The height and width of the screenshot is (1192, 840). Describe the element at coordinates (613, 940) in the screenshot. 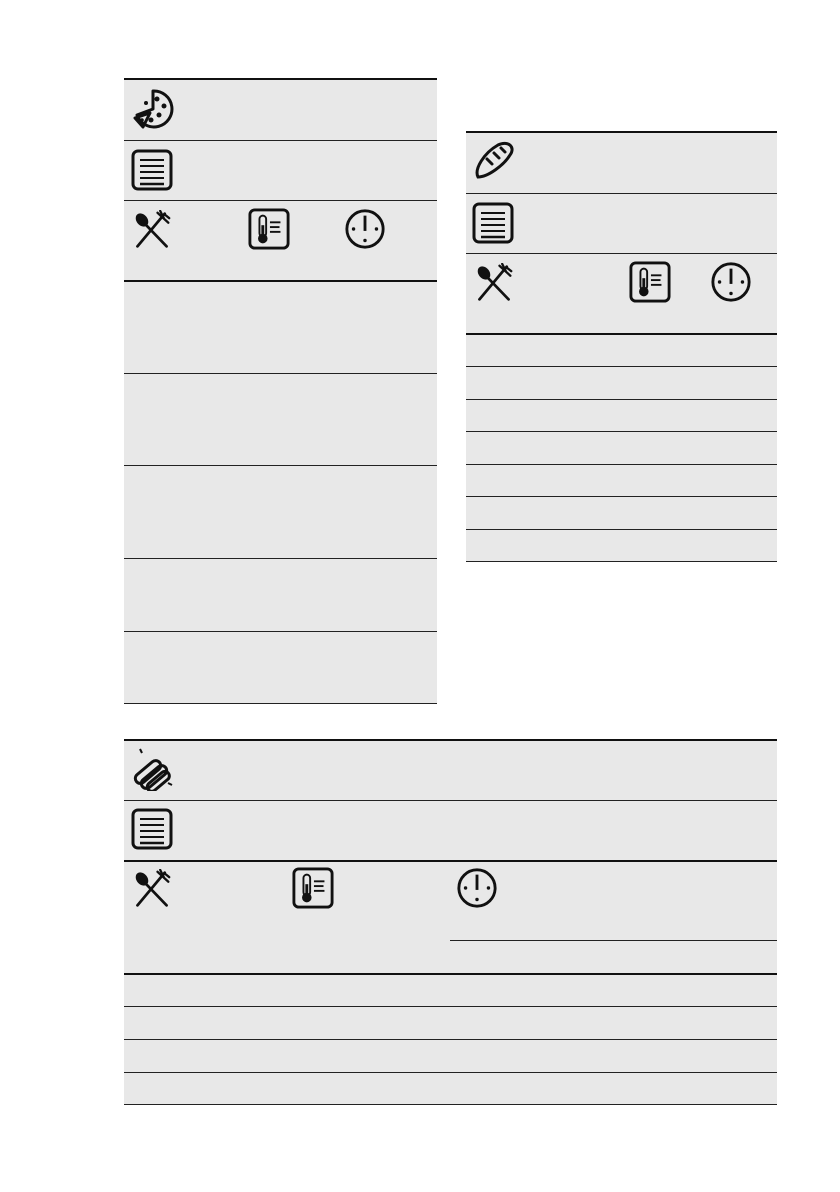

I see `timer-sub-header-rule` at that location.